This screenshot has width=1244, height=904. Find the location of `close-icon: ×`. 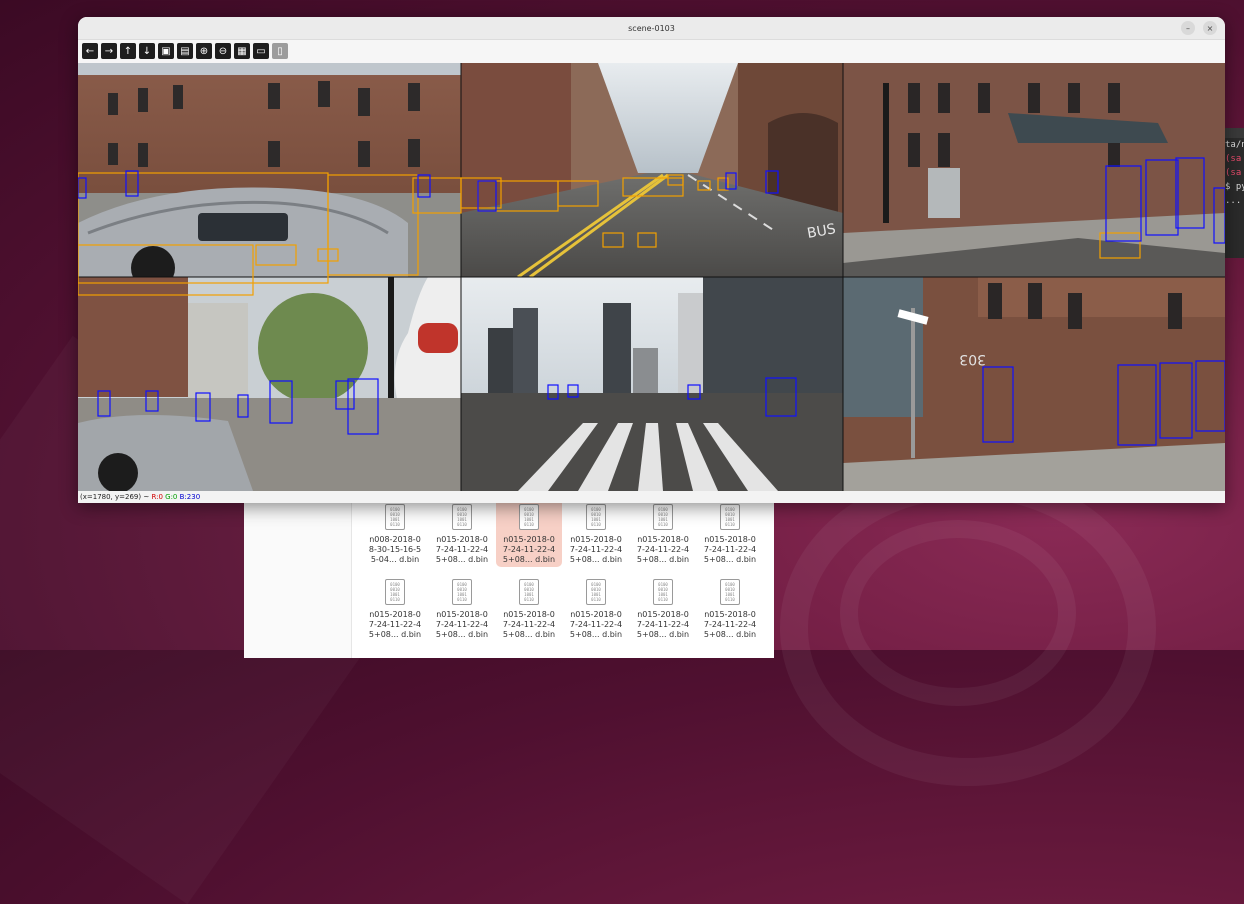

close-icon: × is located at coordinates (1210, 28).